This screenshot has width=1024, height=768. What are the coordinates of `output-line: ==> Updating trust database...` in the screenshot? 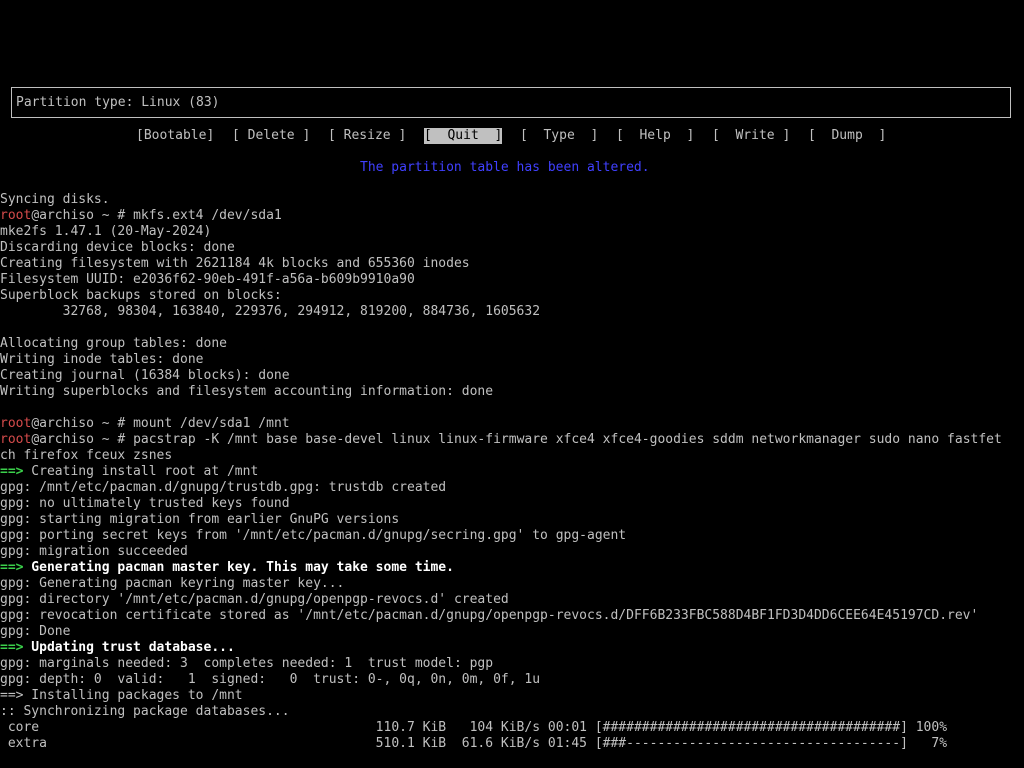 It's located at (117, 648).